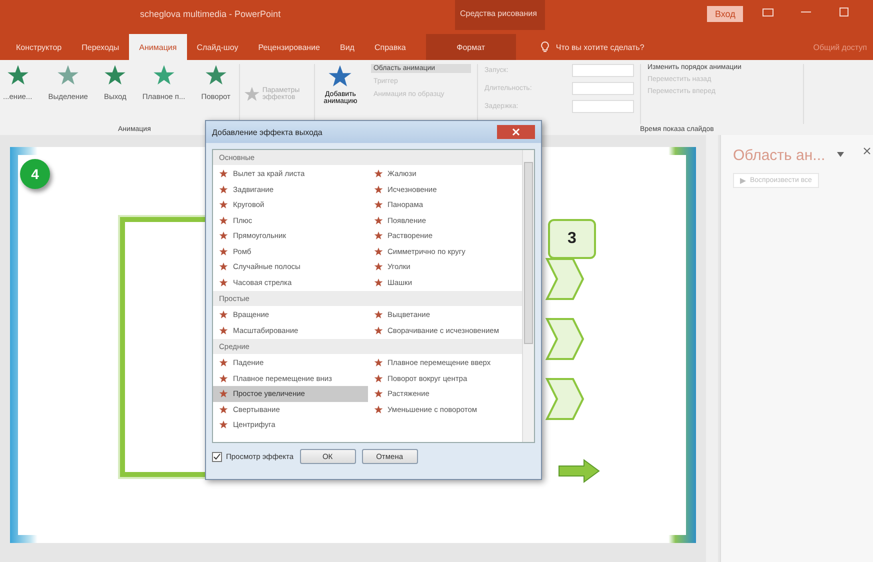  What do you see at coordinates (600, 47) in the screenshot?
I see `tell-me-field: Что вы хотите сделать?` at bounding box center [600, 47].